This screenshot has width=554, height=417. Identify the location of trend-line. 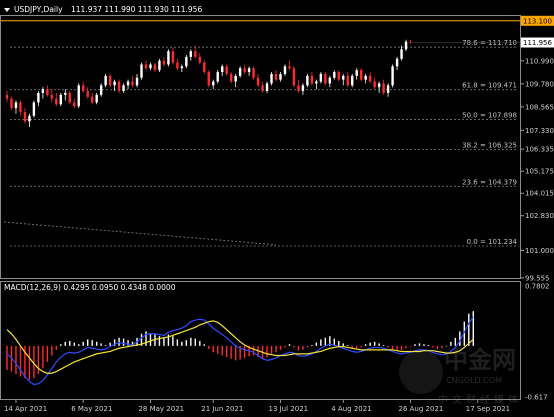
(140, 233).